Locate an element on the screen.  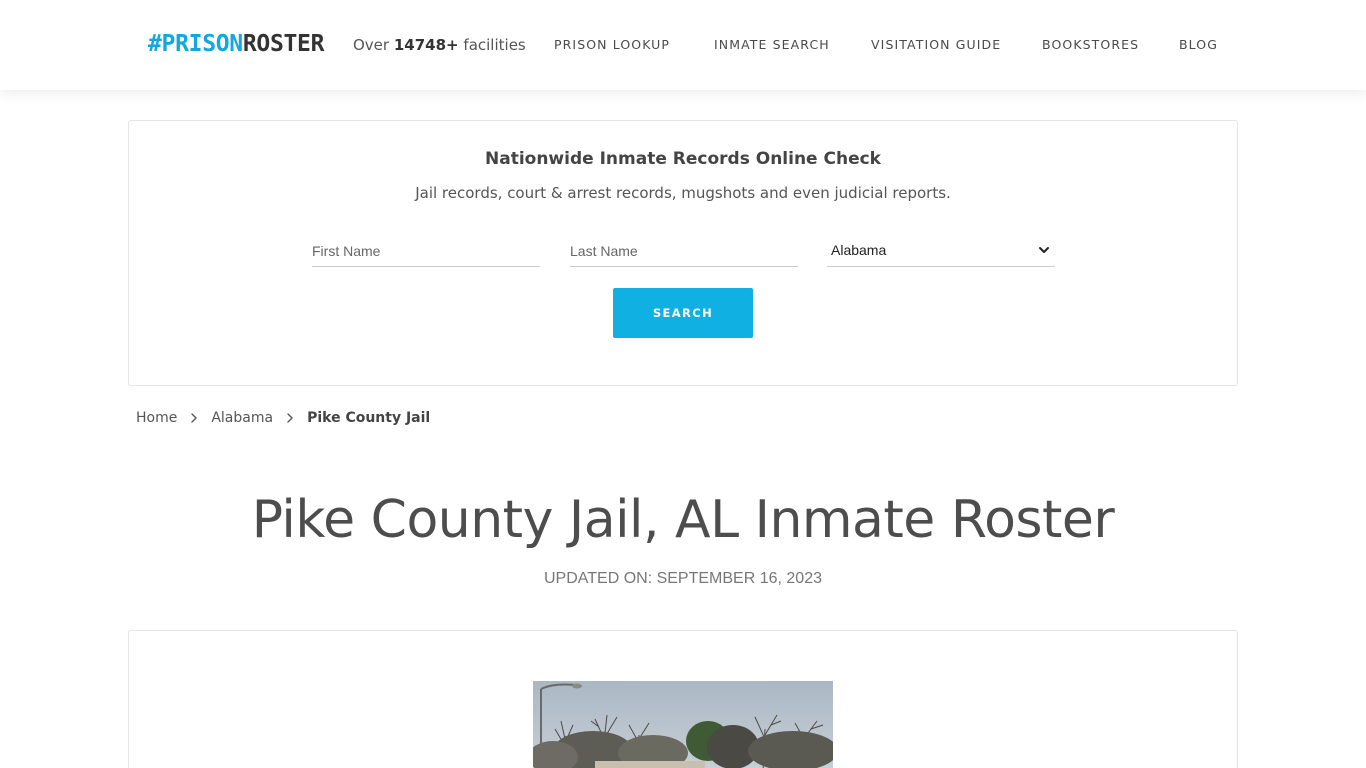
breadcrumb-home: Home is located at coordinates (156, 418).